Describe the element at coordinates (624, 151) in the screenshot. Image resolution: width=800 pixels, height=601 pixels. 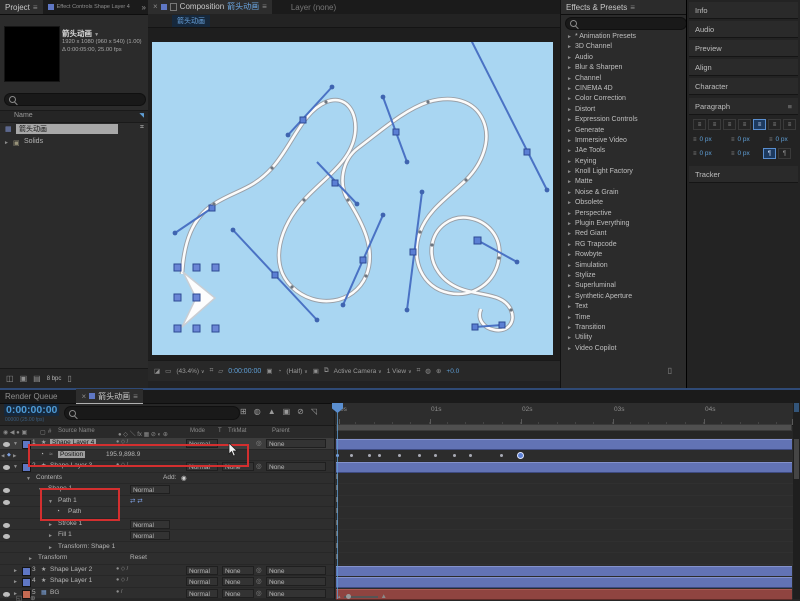
I see `effect-category-jae-tools: ► JAe Tools` at that location.